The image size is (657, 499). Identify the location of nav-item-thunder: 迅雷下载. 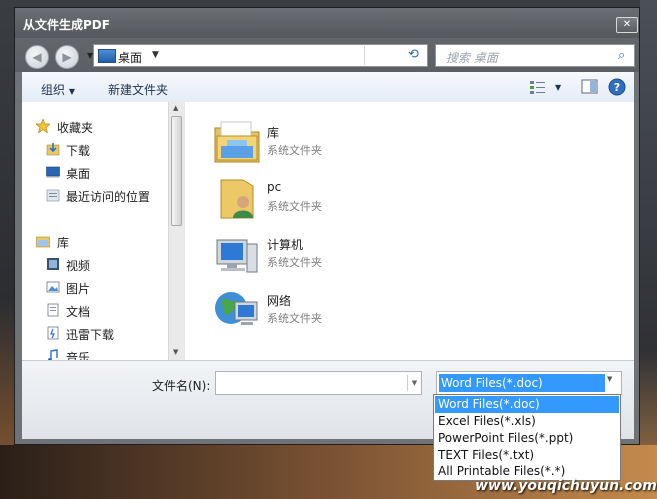
(95, 334).